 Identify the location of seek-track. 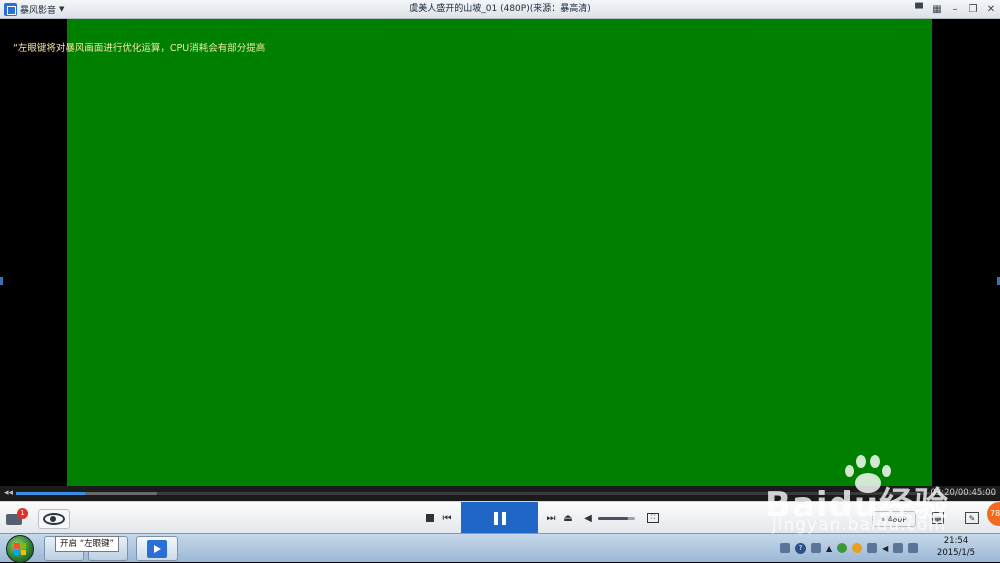
(506, 493).